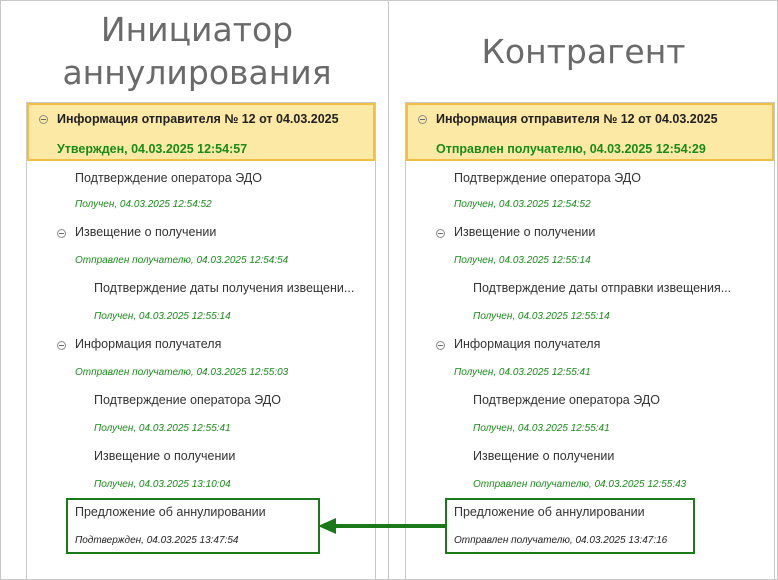 The width and height of the screenshot is (778, 580). I want to click on cancellation-highlight-left, so click(193, 526).